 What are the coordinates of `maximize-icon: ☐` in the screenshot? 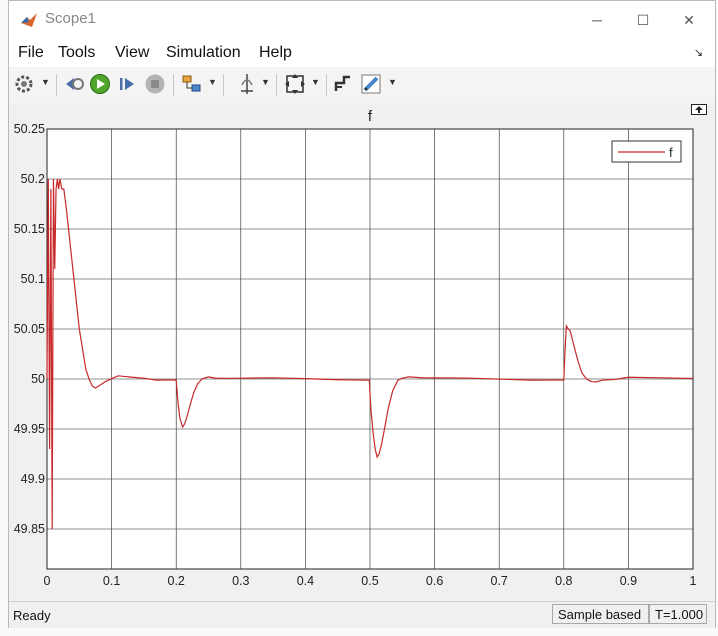 It's located at (643, 19).